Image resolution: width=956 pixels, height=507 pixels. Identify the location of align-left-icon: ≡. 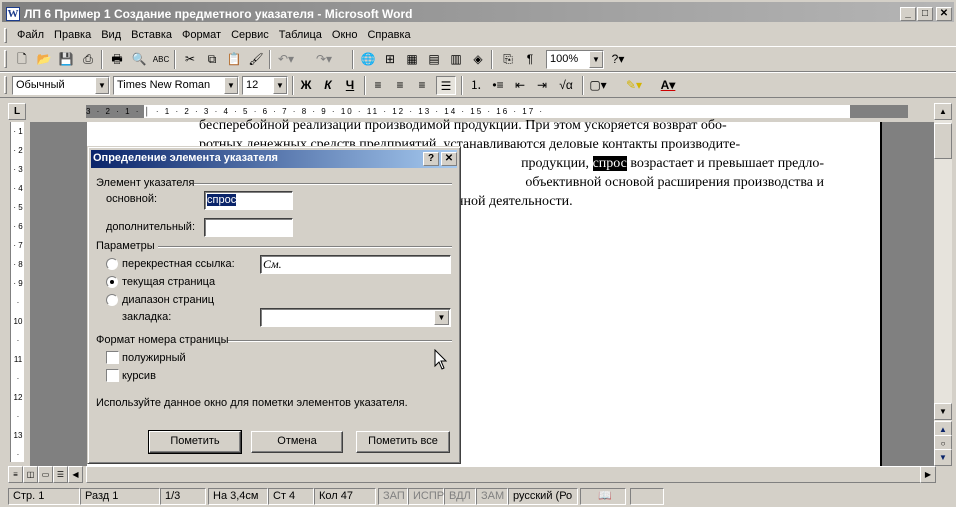
(378, 85).